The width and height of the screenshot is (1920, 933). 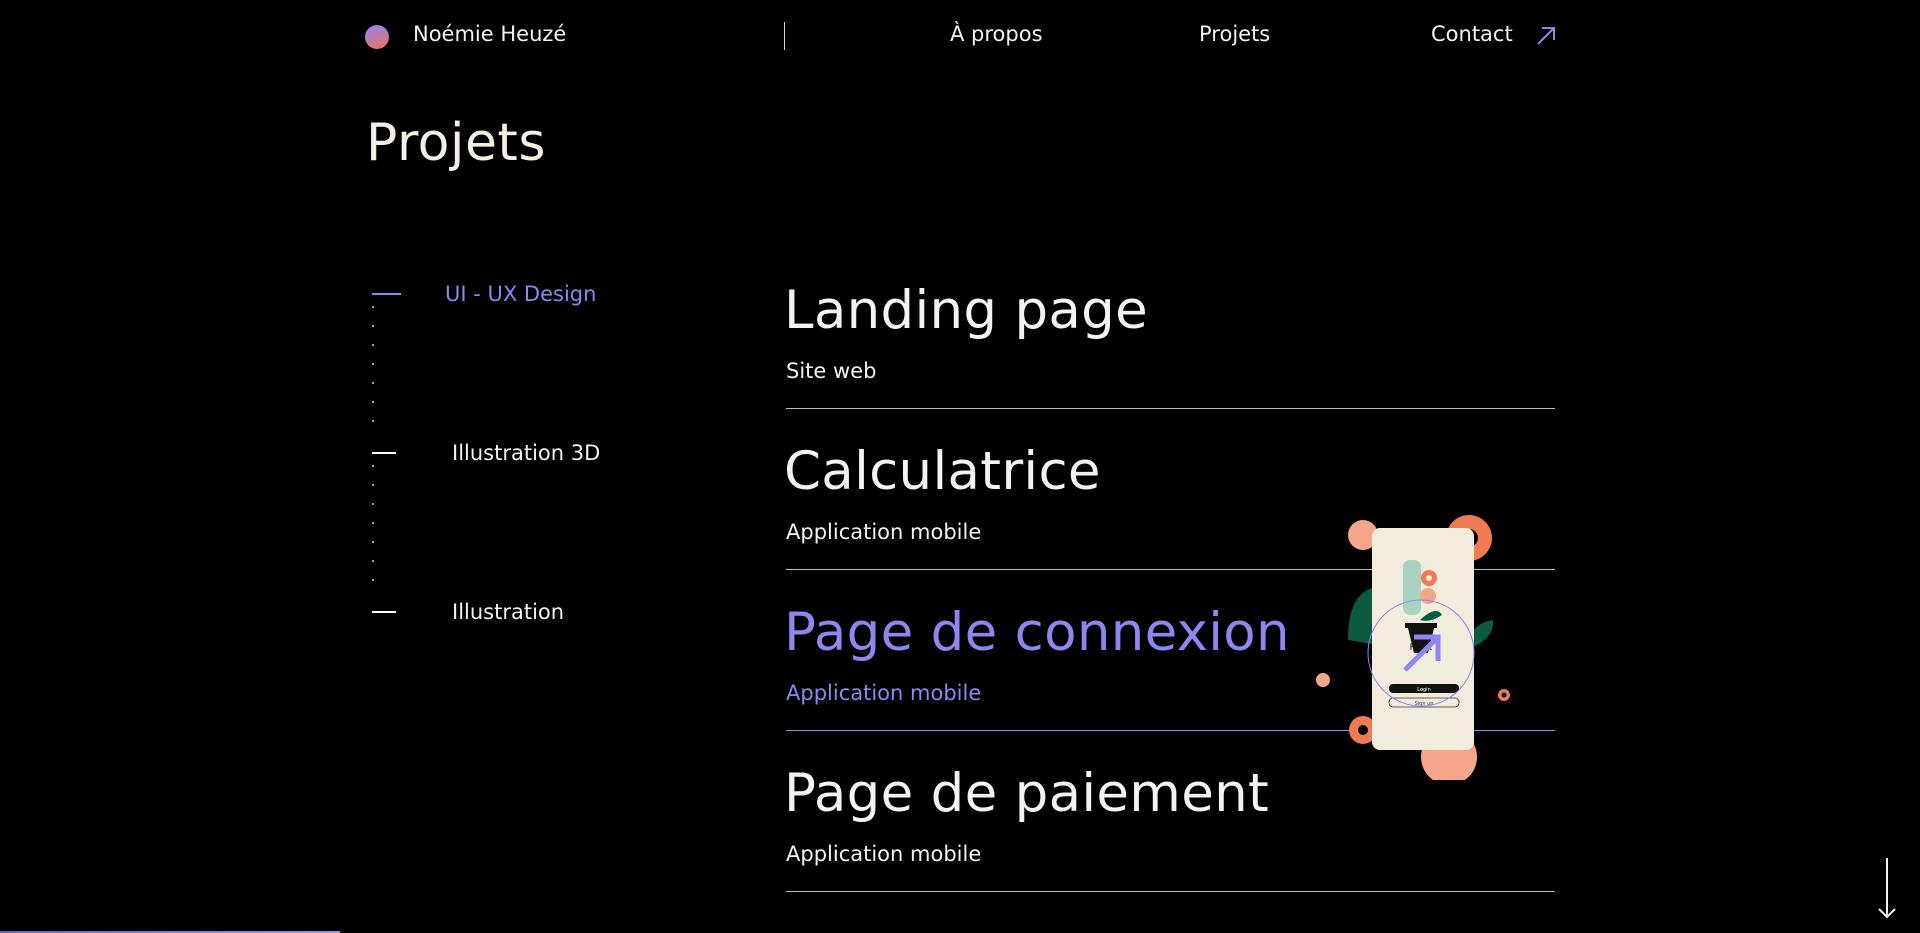 I want to click on page-title: Projets, so click(x=456, y=143).